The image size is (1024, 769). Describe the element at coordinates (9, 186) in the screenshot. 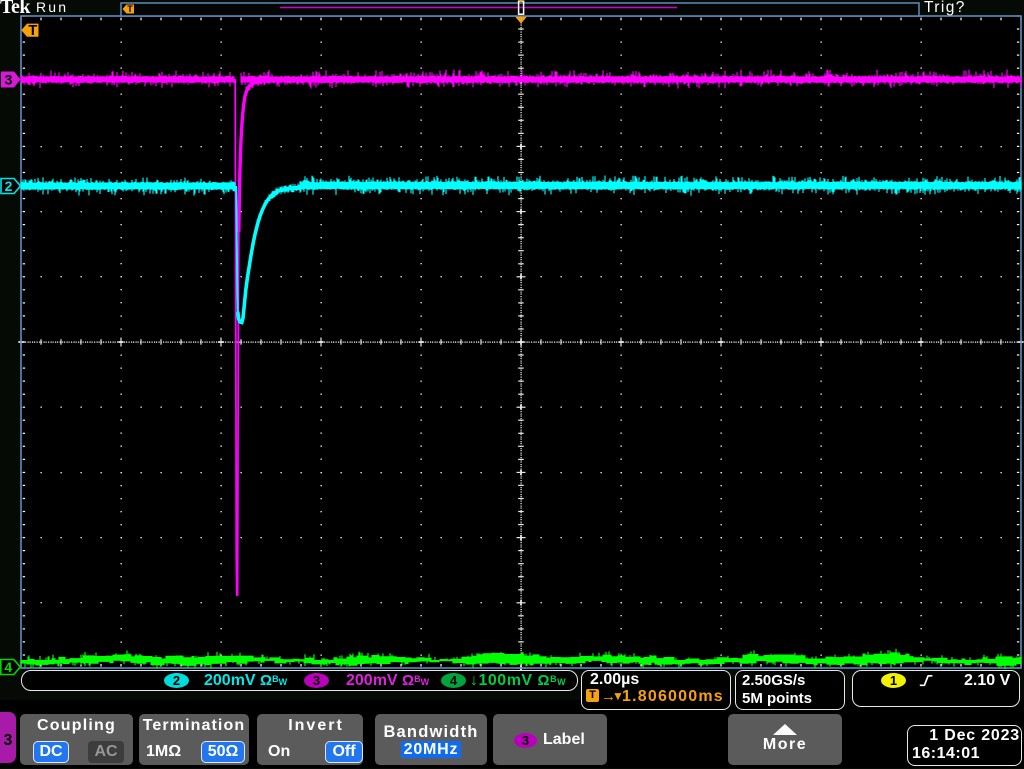

I see `svg-text: 2` at that location.